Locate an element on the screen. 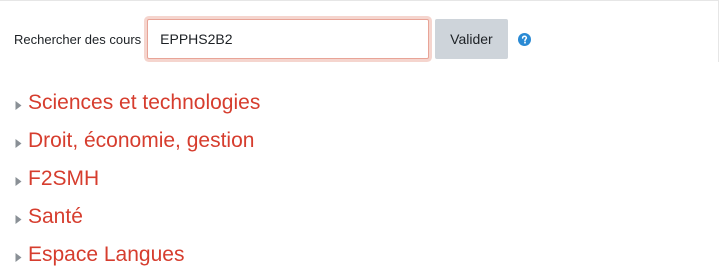 This screenshot has width=719, height=271. category-item: Droit, économie, gestion is located at coordinates (137, 141).